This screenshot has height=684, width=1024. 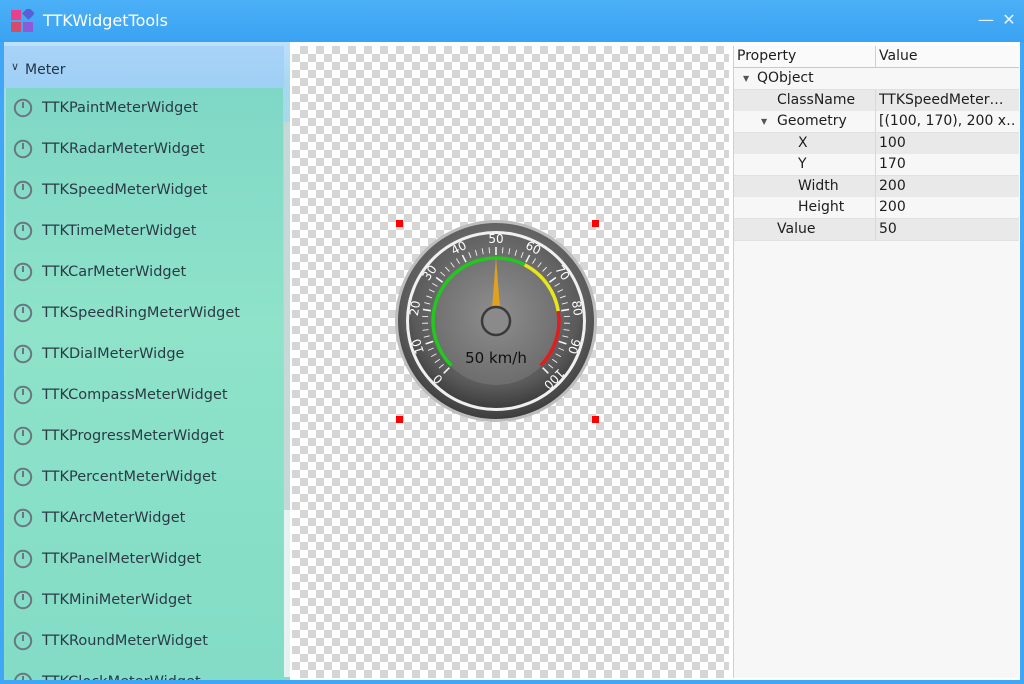 What do you see at coordinates (15, 66) in the screenshot?
I see `chevron-down-icon: ∨` at bounding box center [15, 66].